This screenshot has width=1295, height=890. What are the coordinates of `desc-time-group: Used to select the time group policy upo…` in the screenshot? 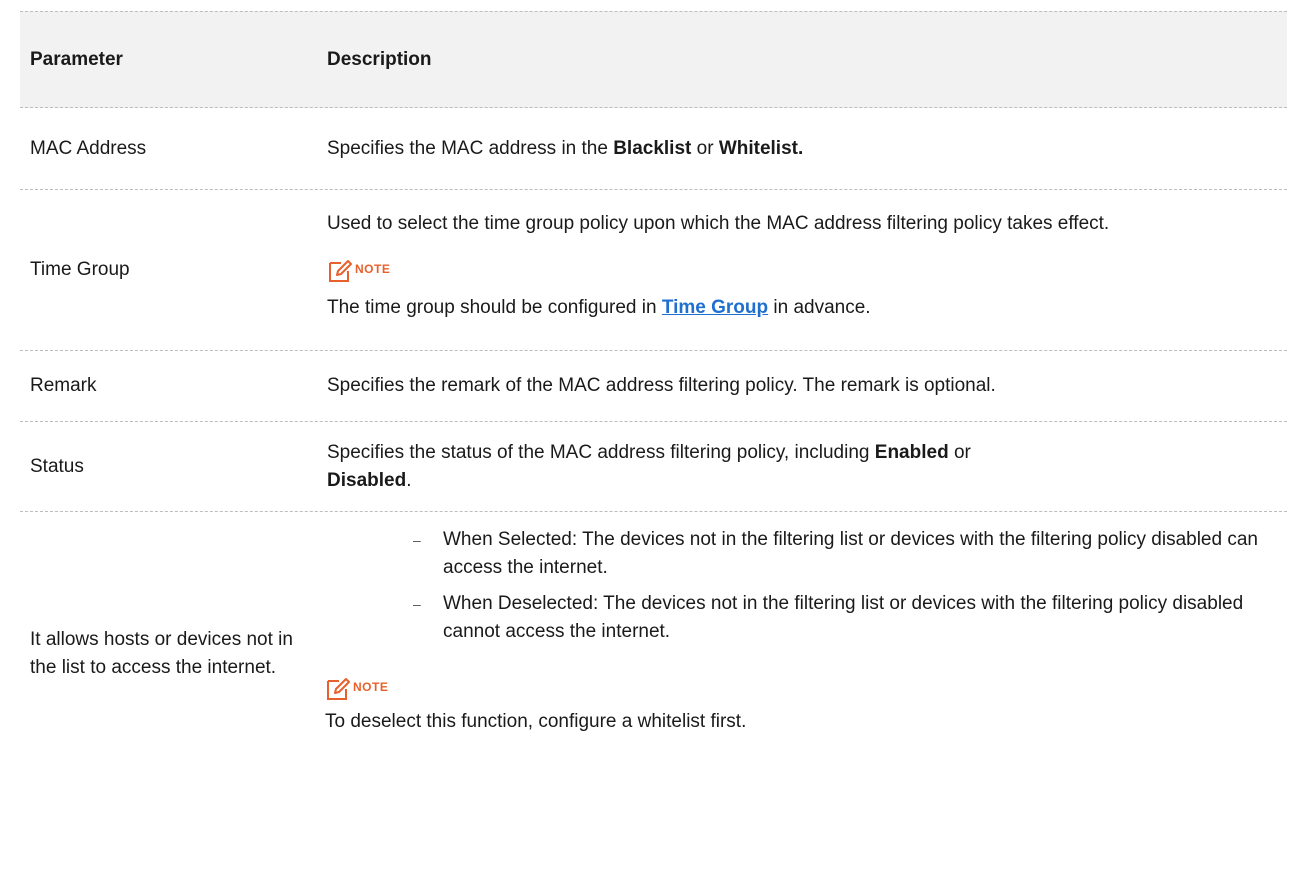 It's located at (807, 270).